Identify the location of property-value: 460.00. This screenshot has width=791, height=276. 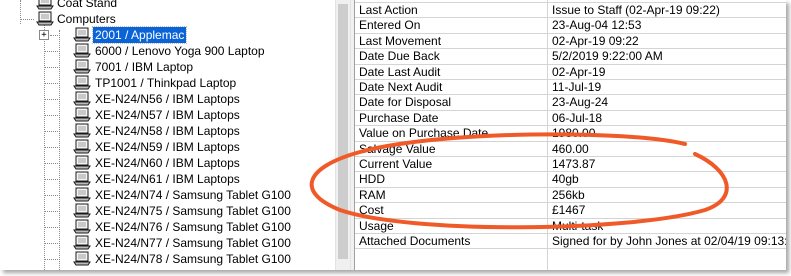
(570, 148).